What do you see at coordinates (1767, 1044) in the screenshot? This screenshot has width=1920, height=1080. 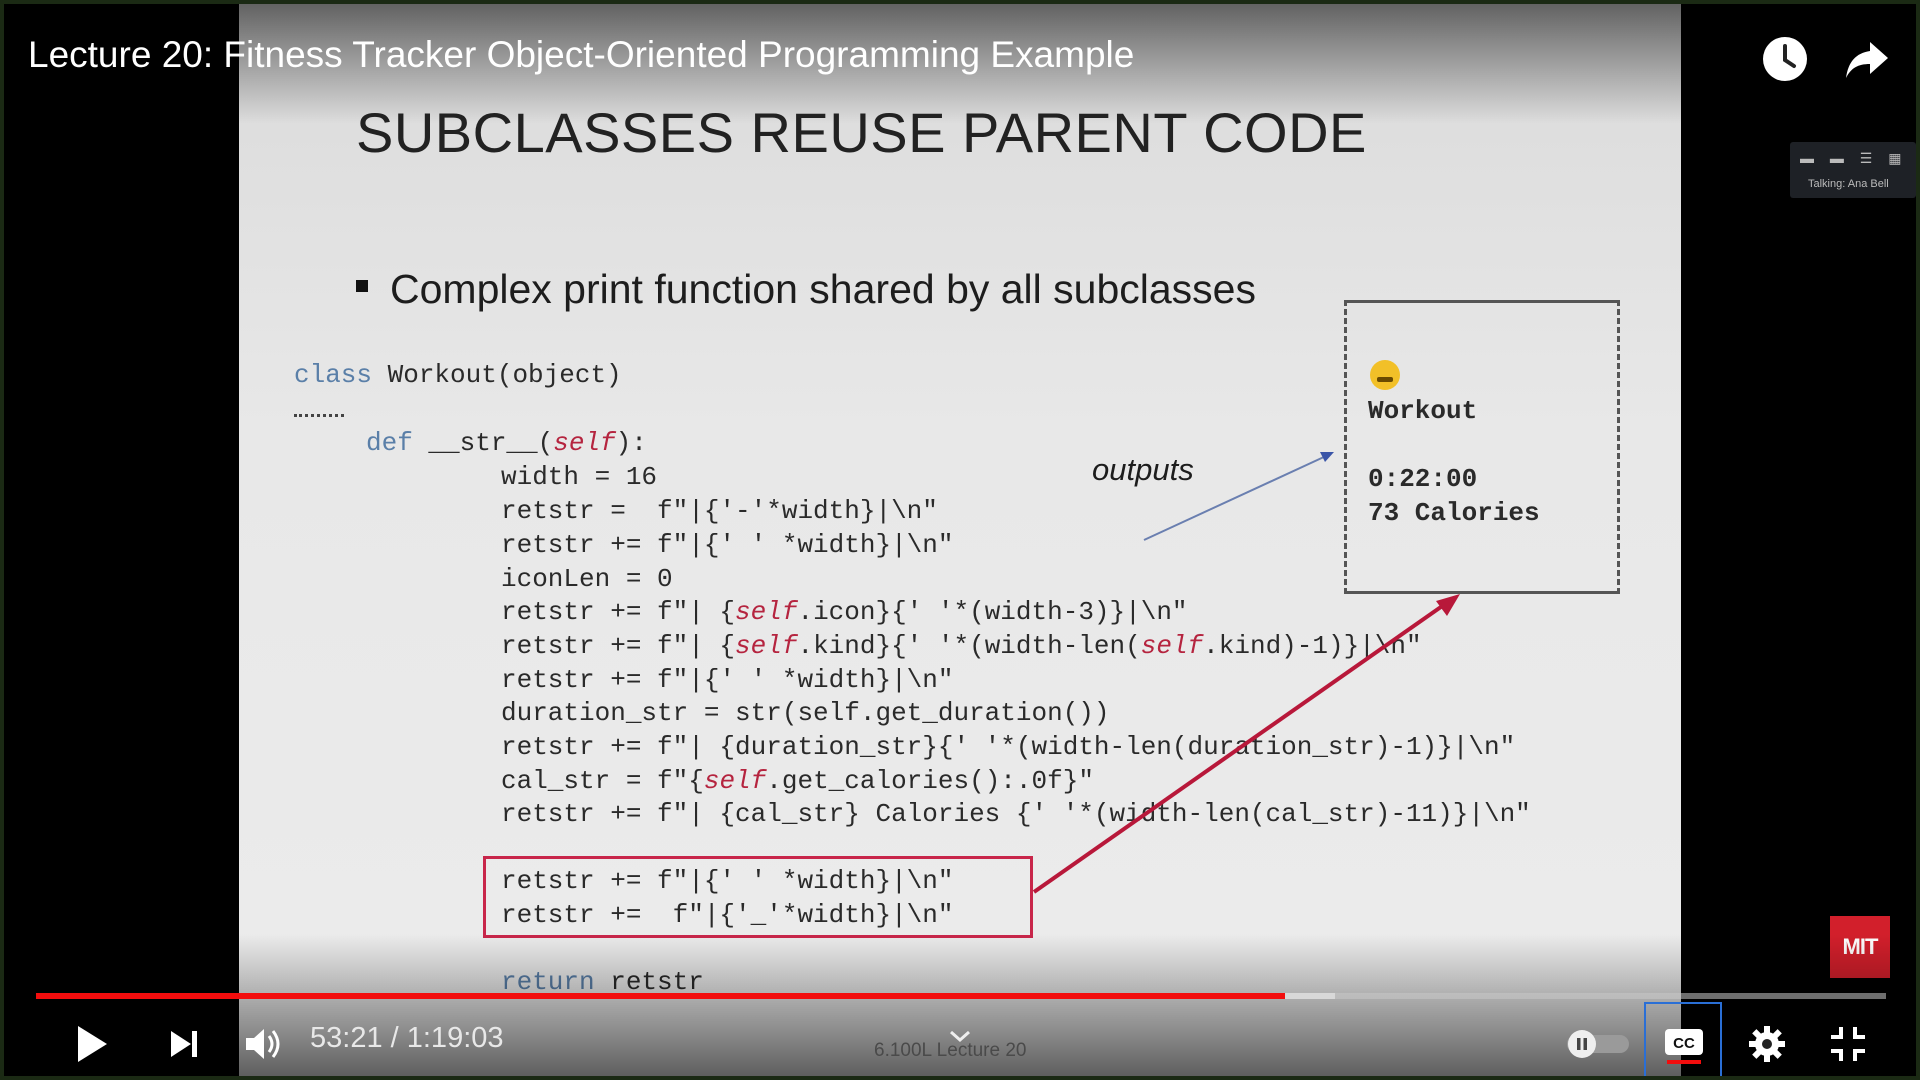 I see `gear-icon` at bounding box center [1767, 1044].